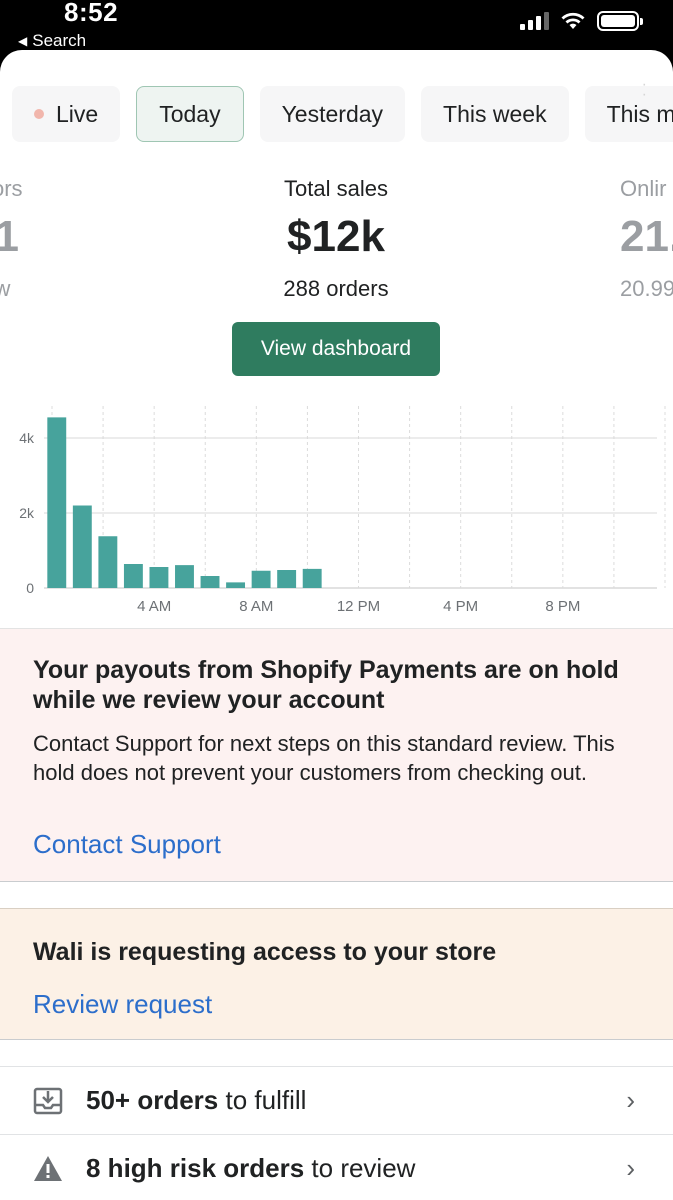  I want to click on contact-support-link: Contact Support, so click(127, 844).